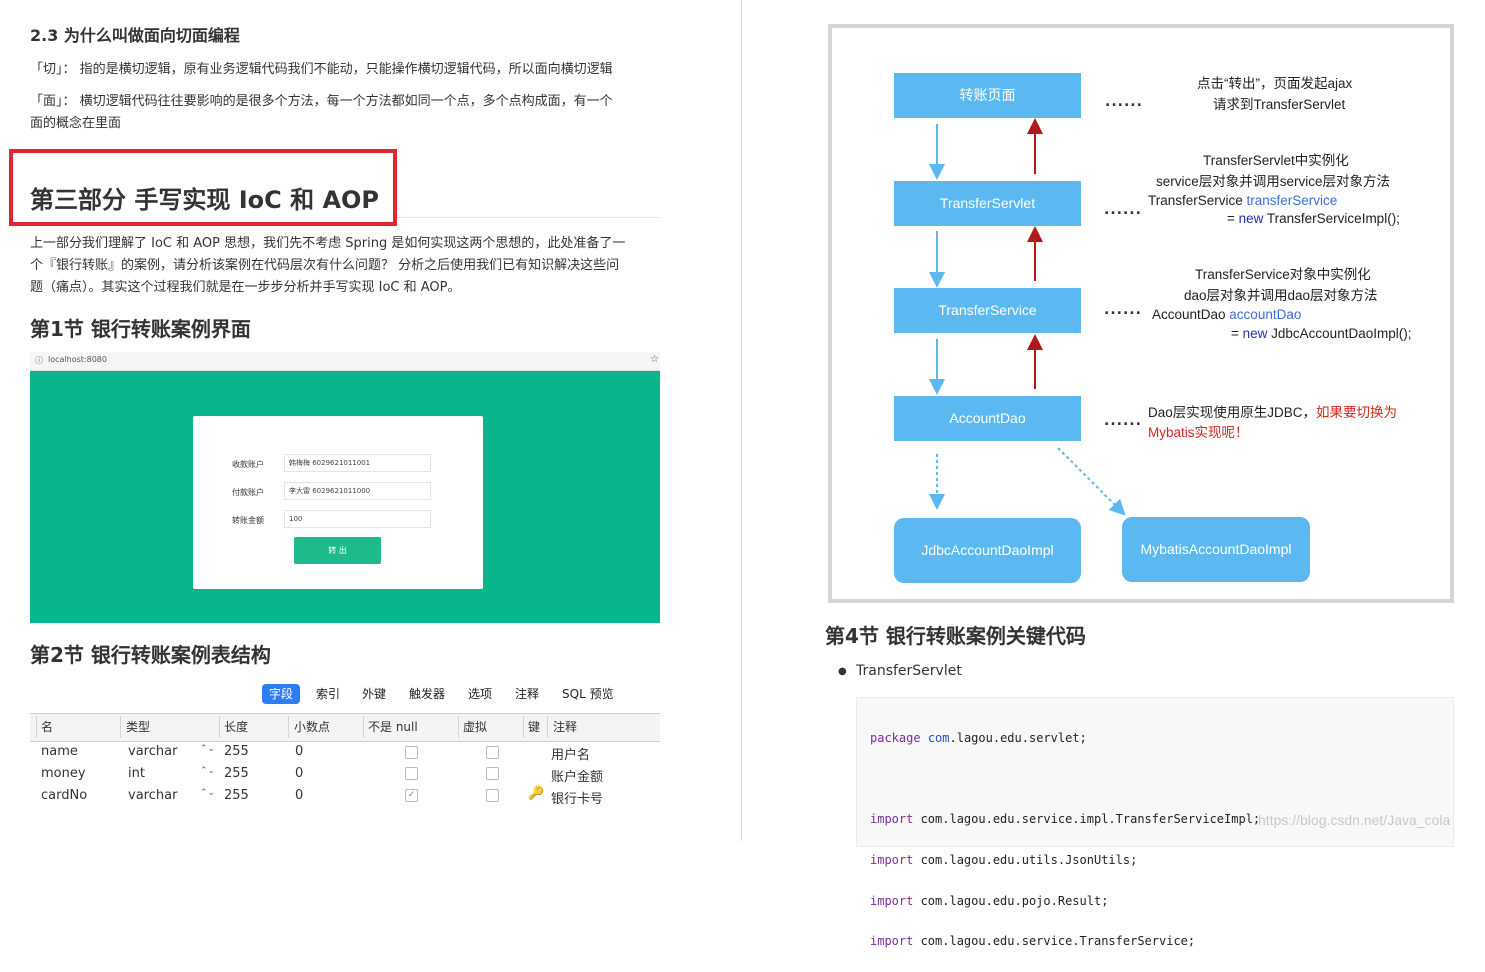 The height and width of the screenshot is (972, 1485). I want to click on note-service-line3: AccountDao accountDao, so click(1227, 314).